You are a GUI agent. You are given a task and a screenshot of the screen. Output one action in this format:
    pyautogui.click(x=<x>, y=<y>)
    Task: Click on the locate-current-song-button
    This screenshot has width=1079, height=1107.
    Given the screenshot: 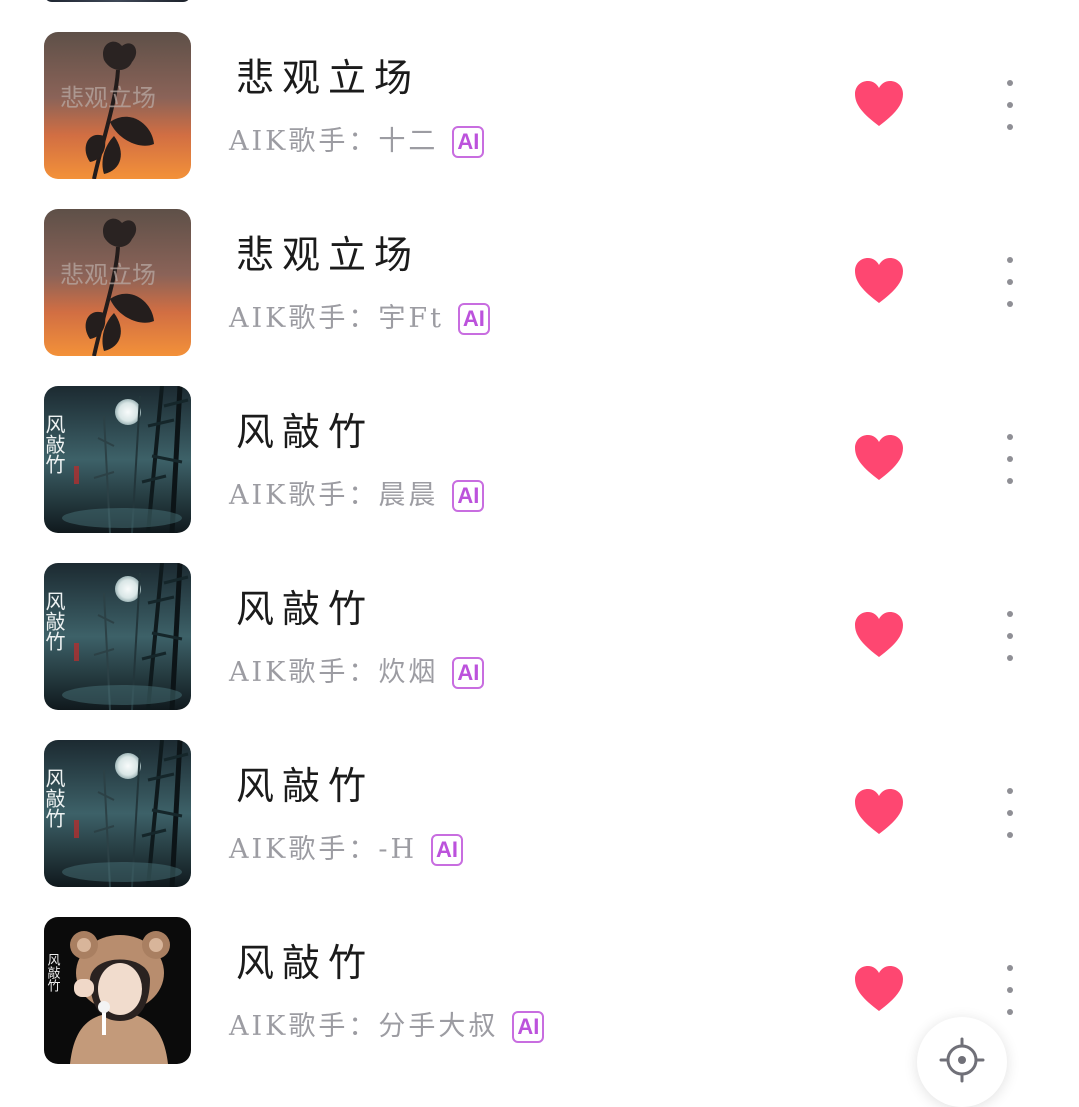 What is the action you would take?
    pyautogui.click(x=962, y=1062)
    